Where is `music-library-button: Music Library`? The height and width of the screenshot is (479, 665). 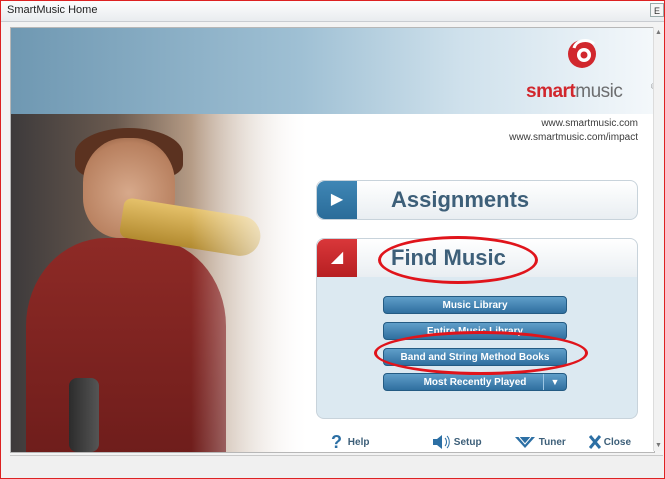
music-library-button: Music Library is located at coordinates (475, 305).